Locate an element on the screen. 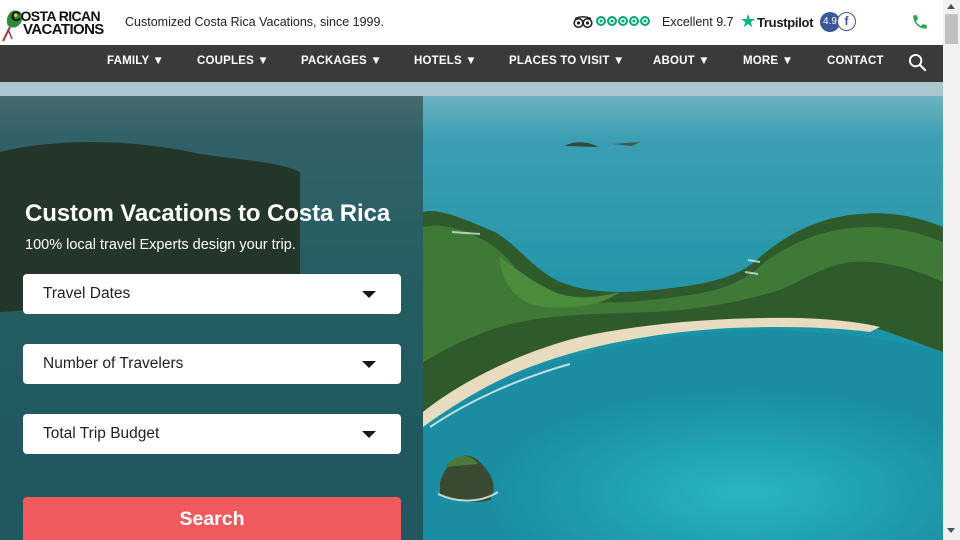 This screenshot has width=960, height=540. nav-item-family: FAMILY ▼ is located at coordinates (135, 63).